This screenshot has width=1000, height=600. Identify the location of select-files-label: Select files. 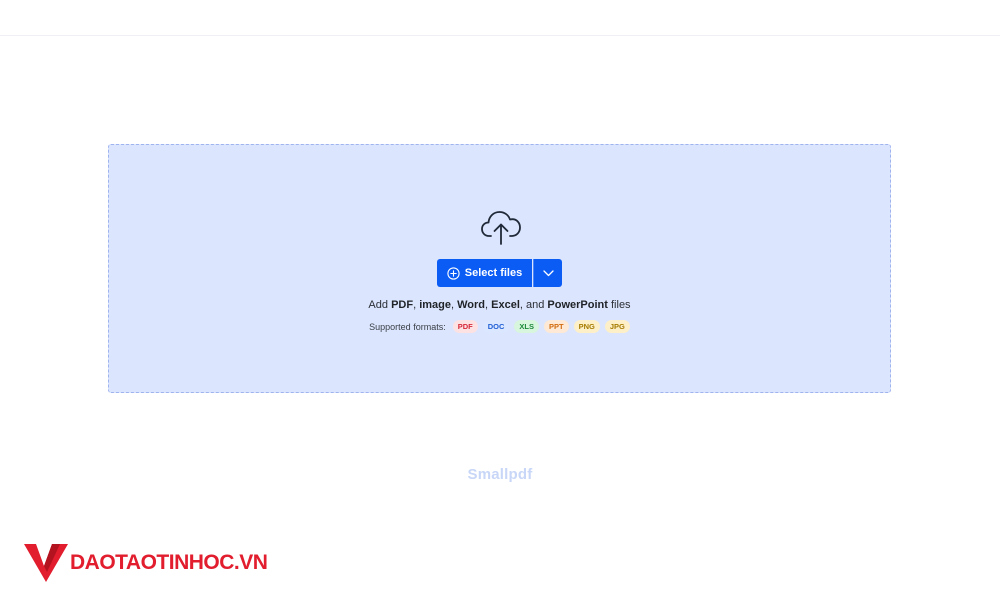
(493, 273).